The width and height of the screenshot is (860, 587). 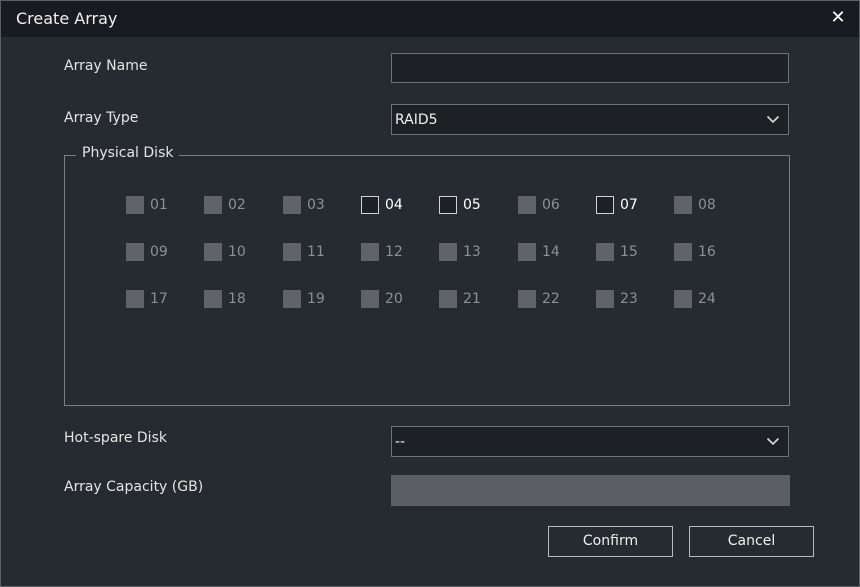 What do you see at coordinates (590, 68) in the screenshot?
I see `array-name-input` at bounding box center [590, 68].